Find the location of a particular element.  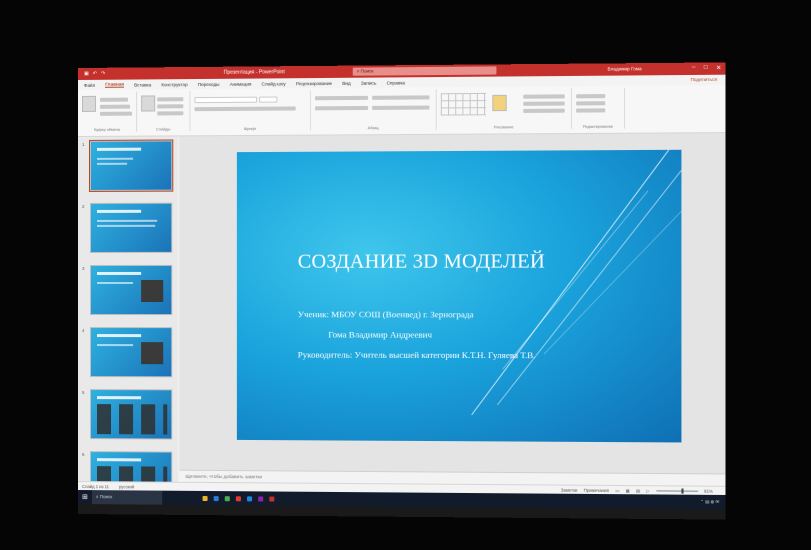

zoom-level: 91% is located at coordinates (708, 491).